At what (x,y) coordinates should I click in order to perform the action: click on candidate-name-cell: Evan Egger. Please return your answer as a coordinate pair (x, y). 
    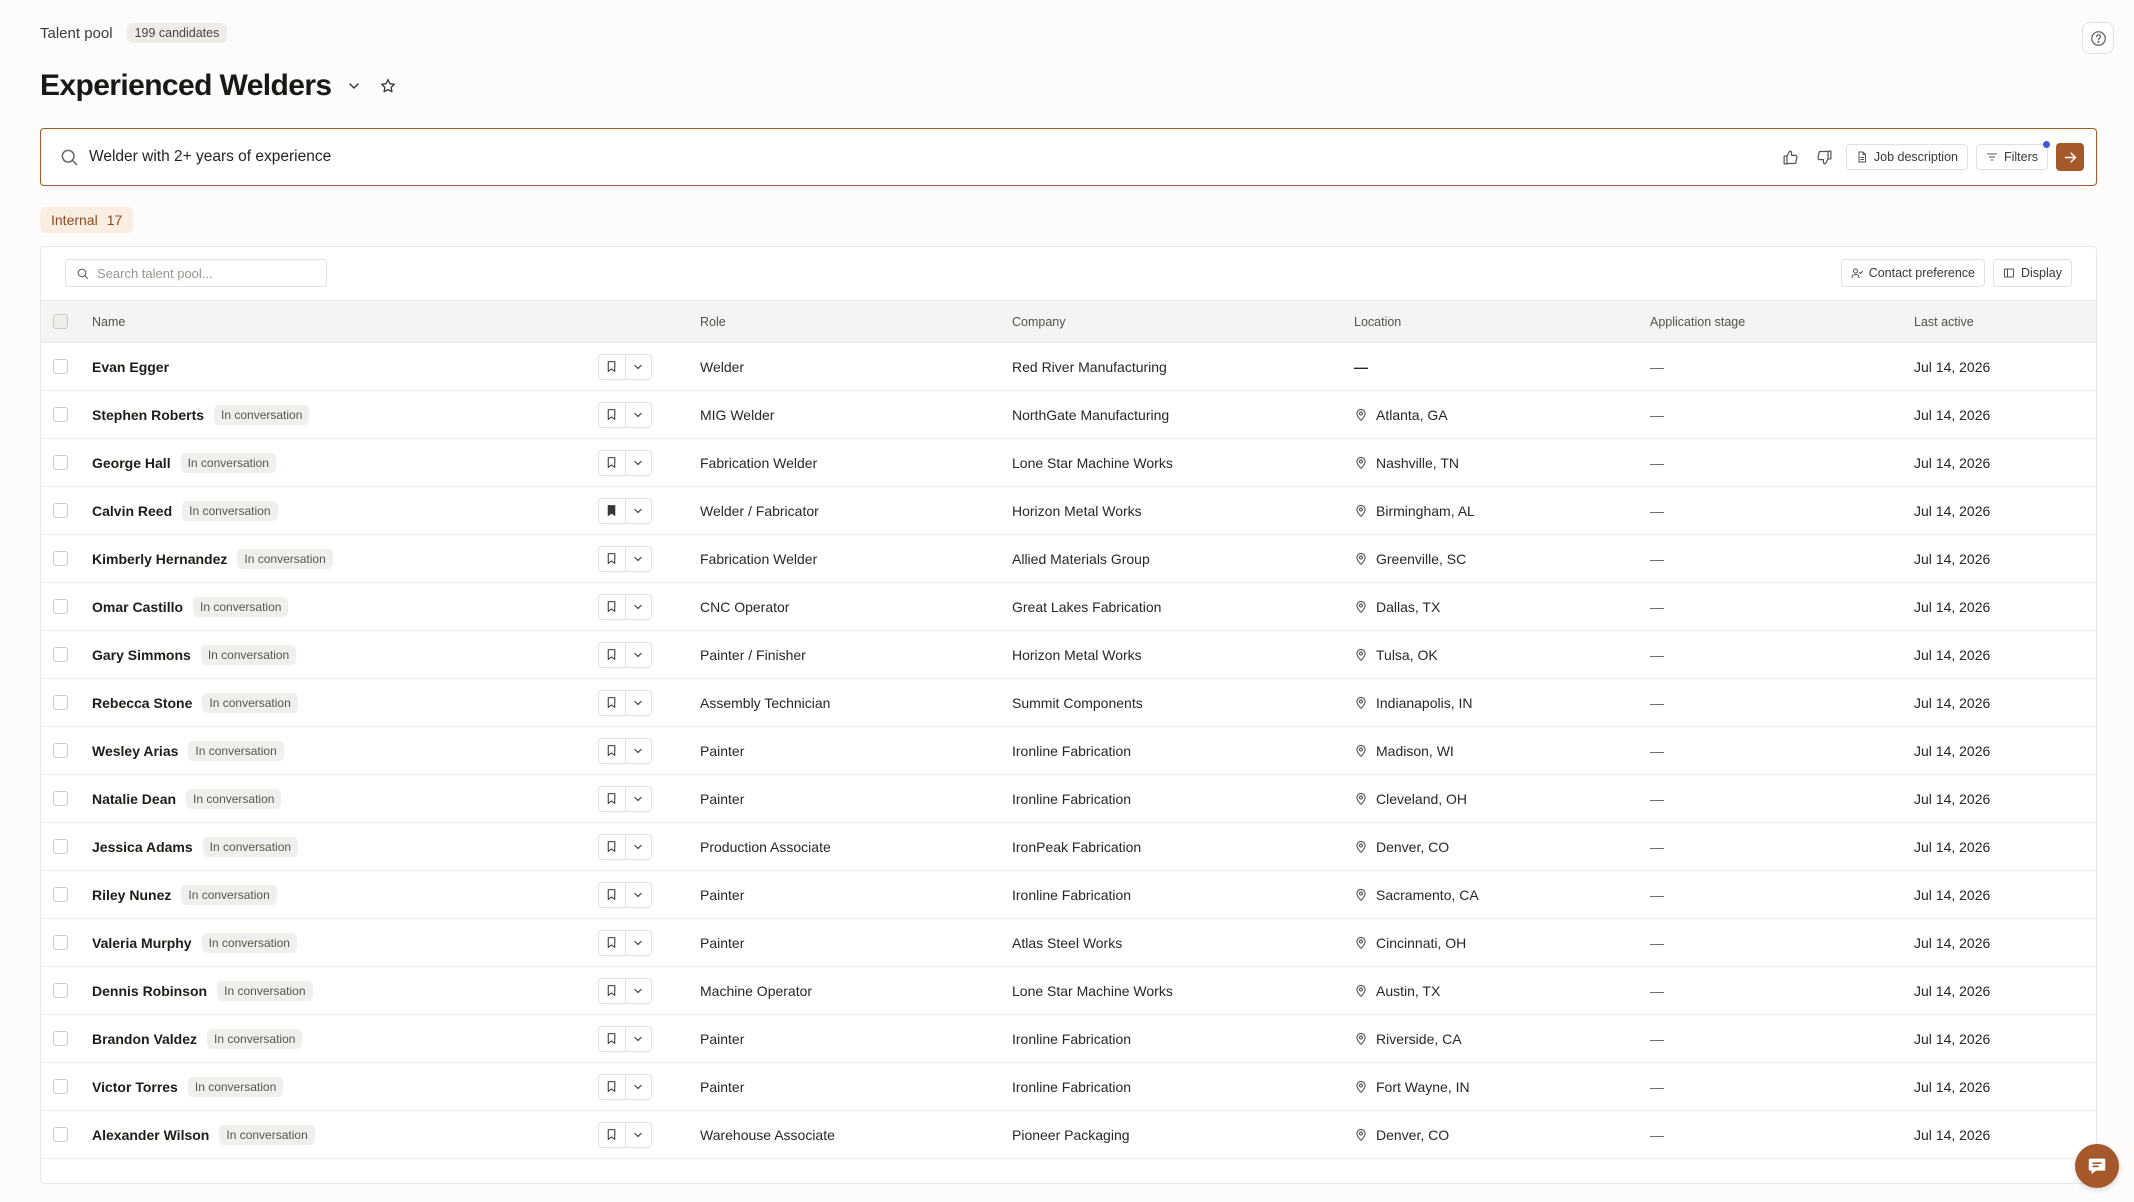
    Looking at the image, I should click on (130, 366).